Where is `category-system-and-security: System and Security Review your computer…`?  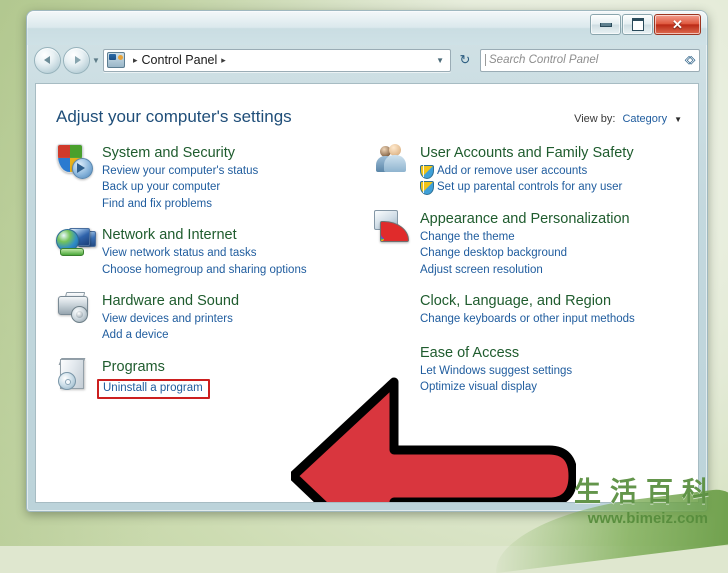 category-system-and-security: System and Security Review your computer… is located at coordinates (211, 178).